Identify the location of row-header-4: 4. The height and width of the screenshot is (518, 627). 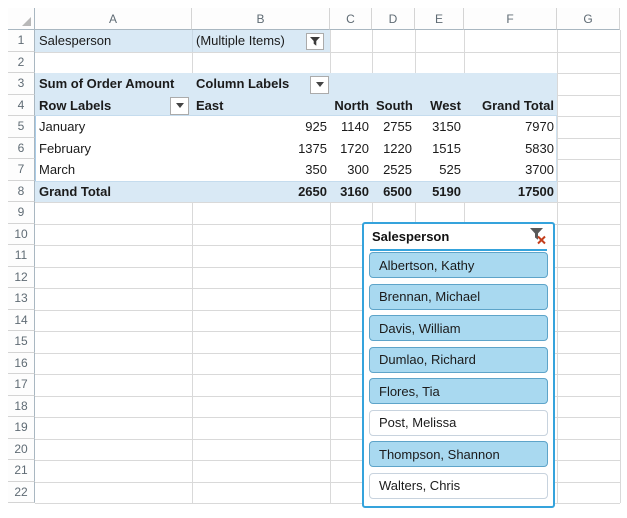
(21, 105).